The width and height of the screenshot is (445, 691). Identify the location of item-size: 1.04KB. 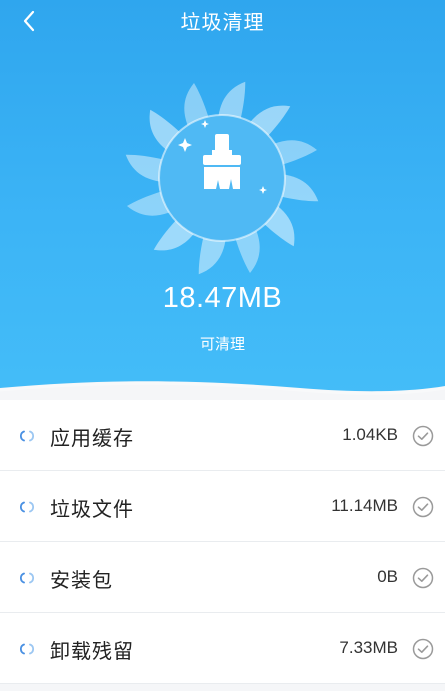
(370, 434).